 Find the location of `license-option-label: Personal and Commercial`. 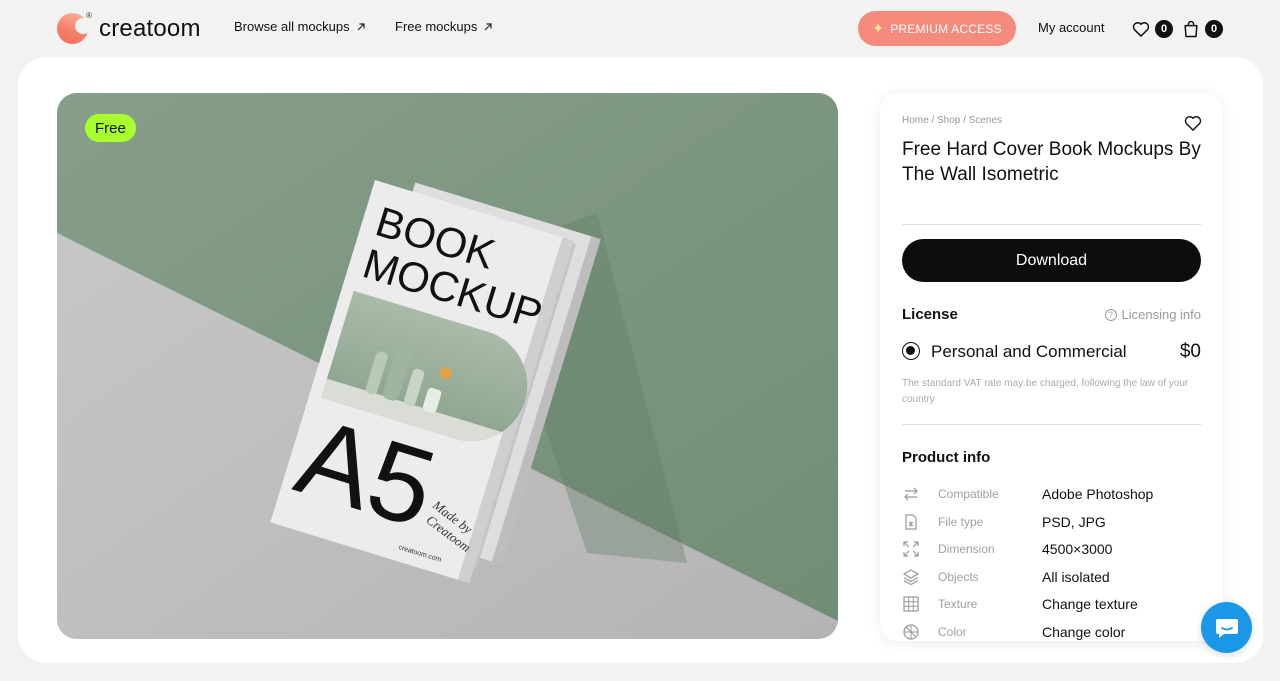

license-option-label: Personal and Commercial is located at coordinates (1029, 352).